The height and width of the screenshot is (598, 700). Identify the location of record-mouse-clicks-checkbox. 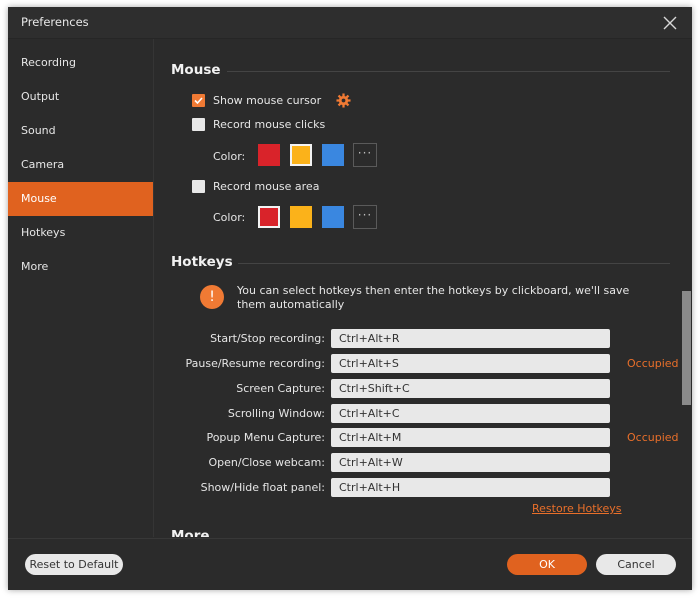
(198, 124).